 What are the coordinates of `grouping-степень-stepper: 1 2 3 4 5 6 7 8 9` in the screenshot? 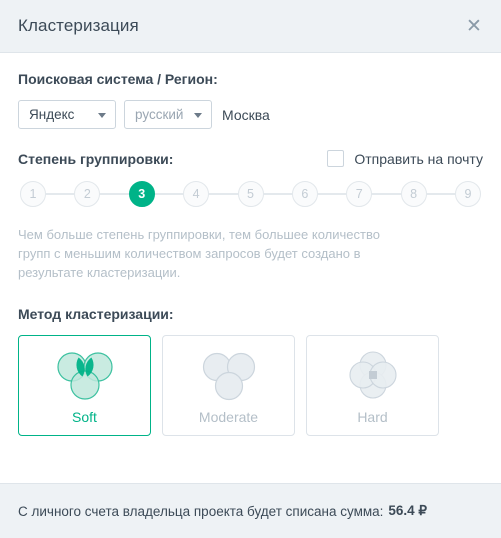 It's located at (250, 194).